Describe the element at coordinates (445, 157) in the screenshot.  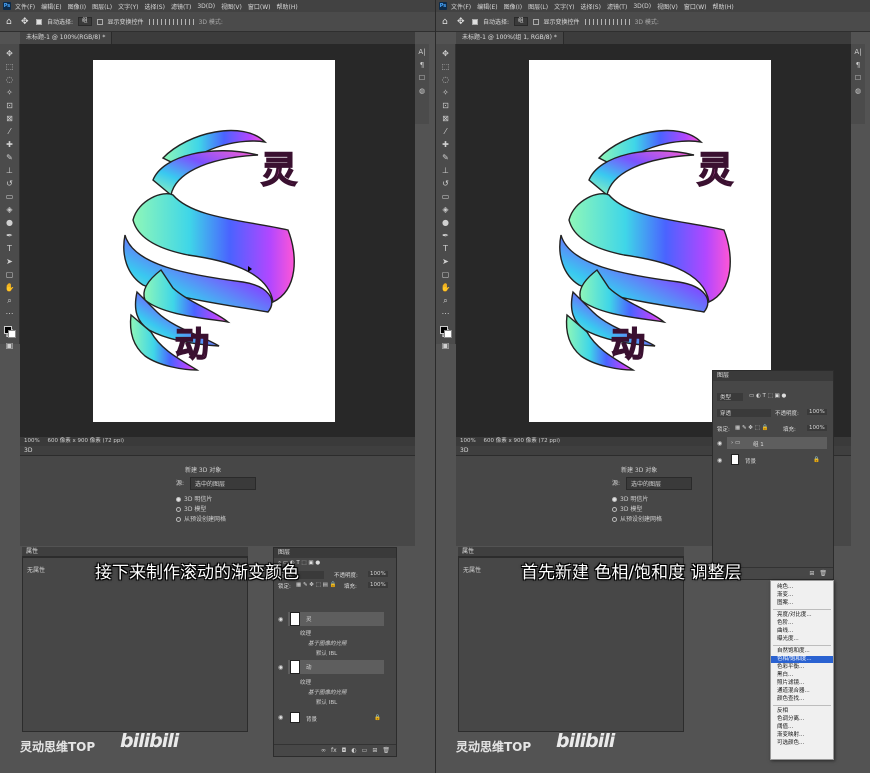
I see `brush-icon: ✎` at that location.